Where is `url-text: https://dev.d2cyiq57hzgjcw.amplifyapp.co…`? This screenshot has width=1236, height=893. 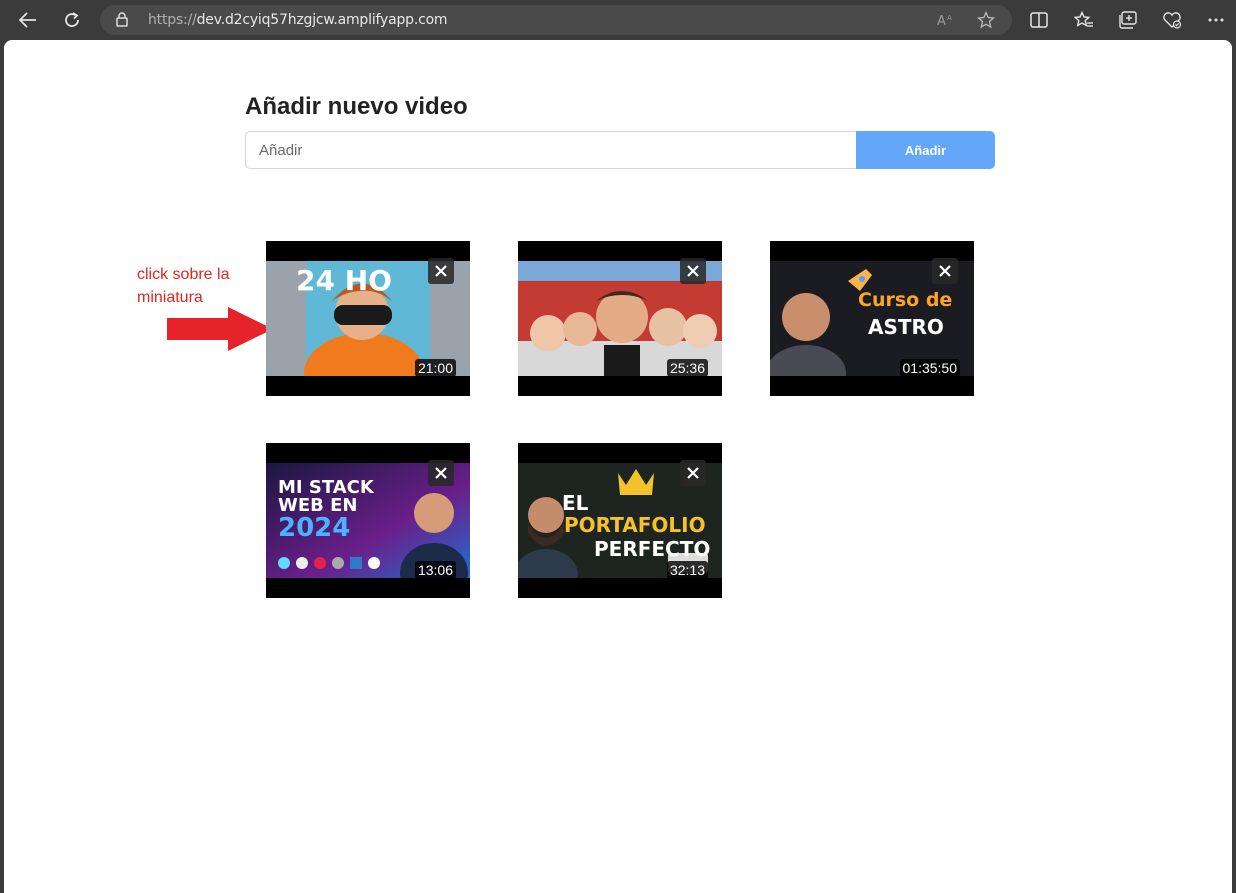
url-text: https://dev.d2cyiq57hzgjcw.amplifyapp.co… is located at coordinates (298, 20).